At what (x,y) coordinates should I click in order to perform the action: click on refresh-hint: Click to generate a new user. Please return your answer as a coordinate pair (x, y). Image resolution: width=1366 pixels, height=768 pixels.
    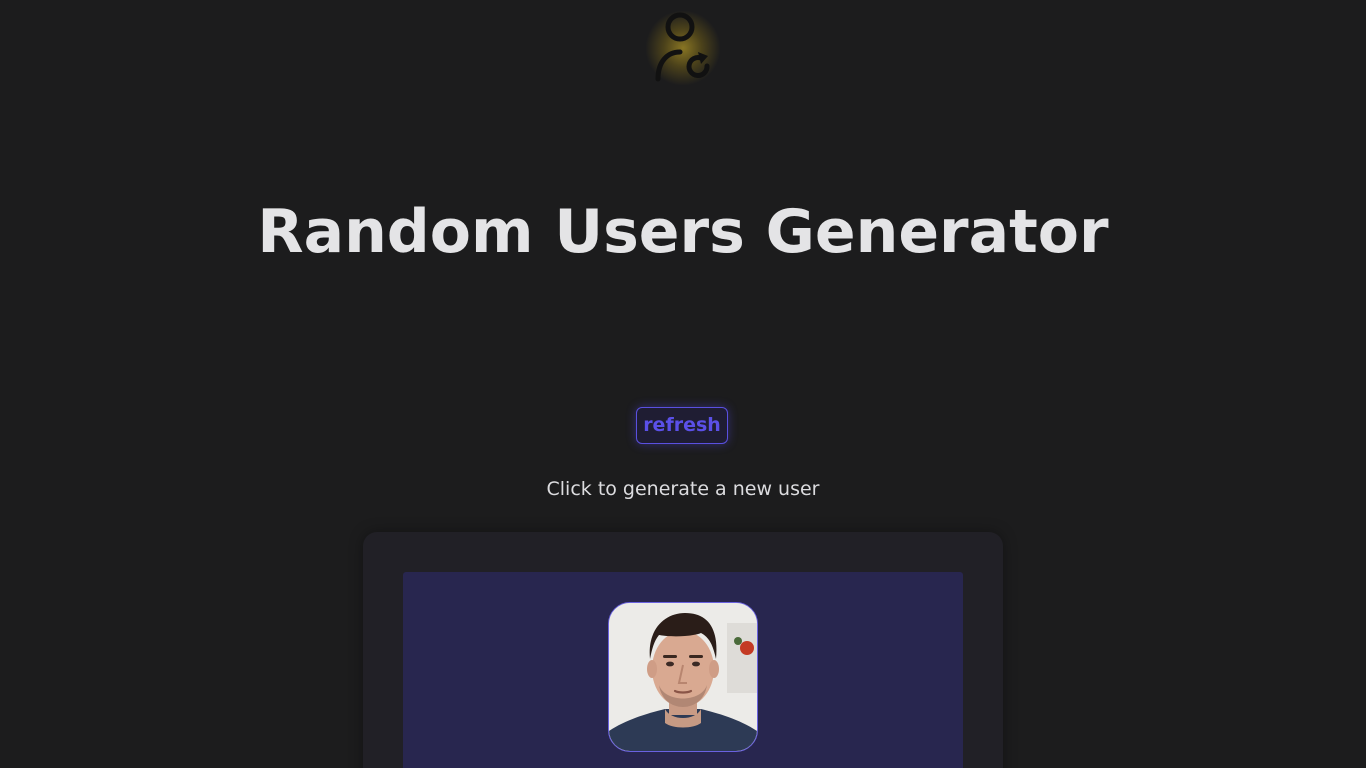
    Looking at the image, I should click on (683, 489).